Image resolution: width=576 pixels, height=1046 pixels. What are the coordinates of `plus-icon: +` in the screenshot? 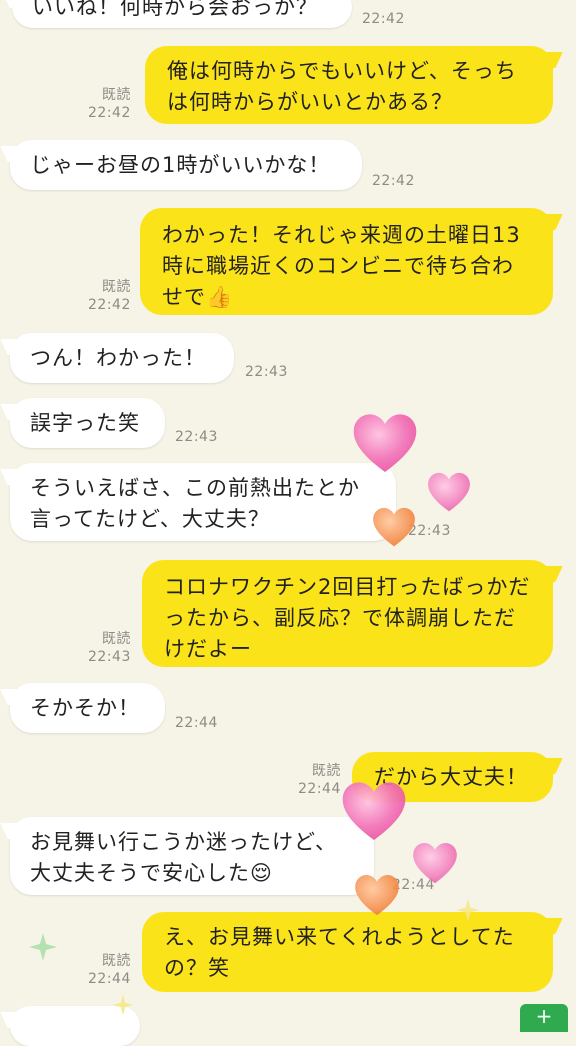 It's located at (544, 1016).